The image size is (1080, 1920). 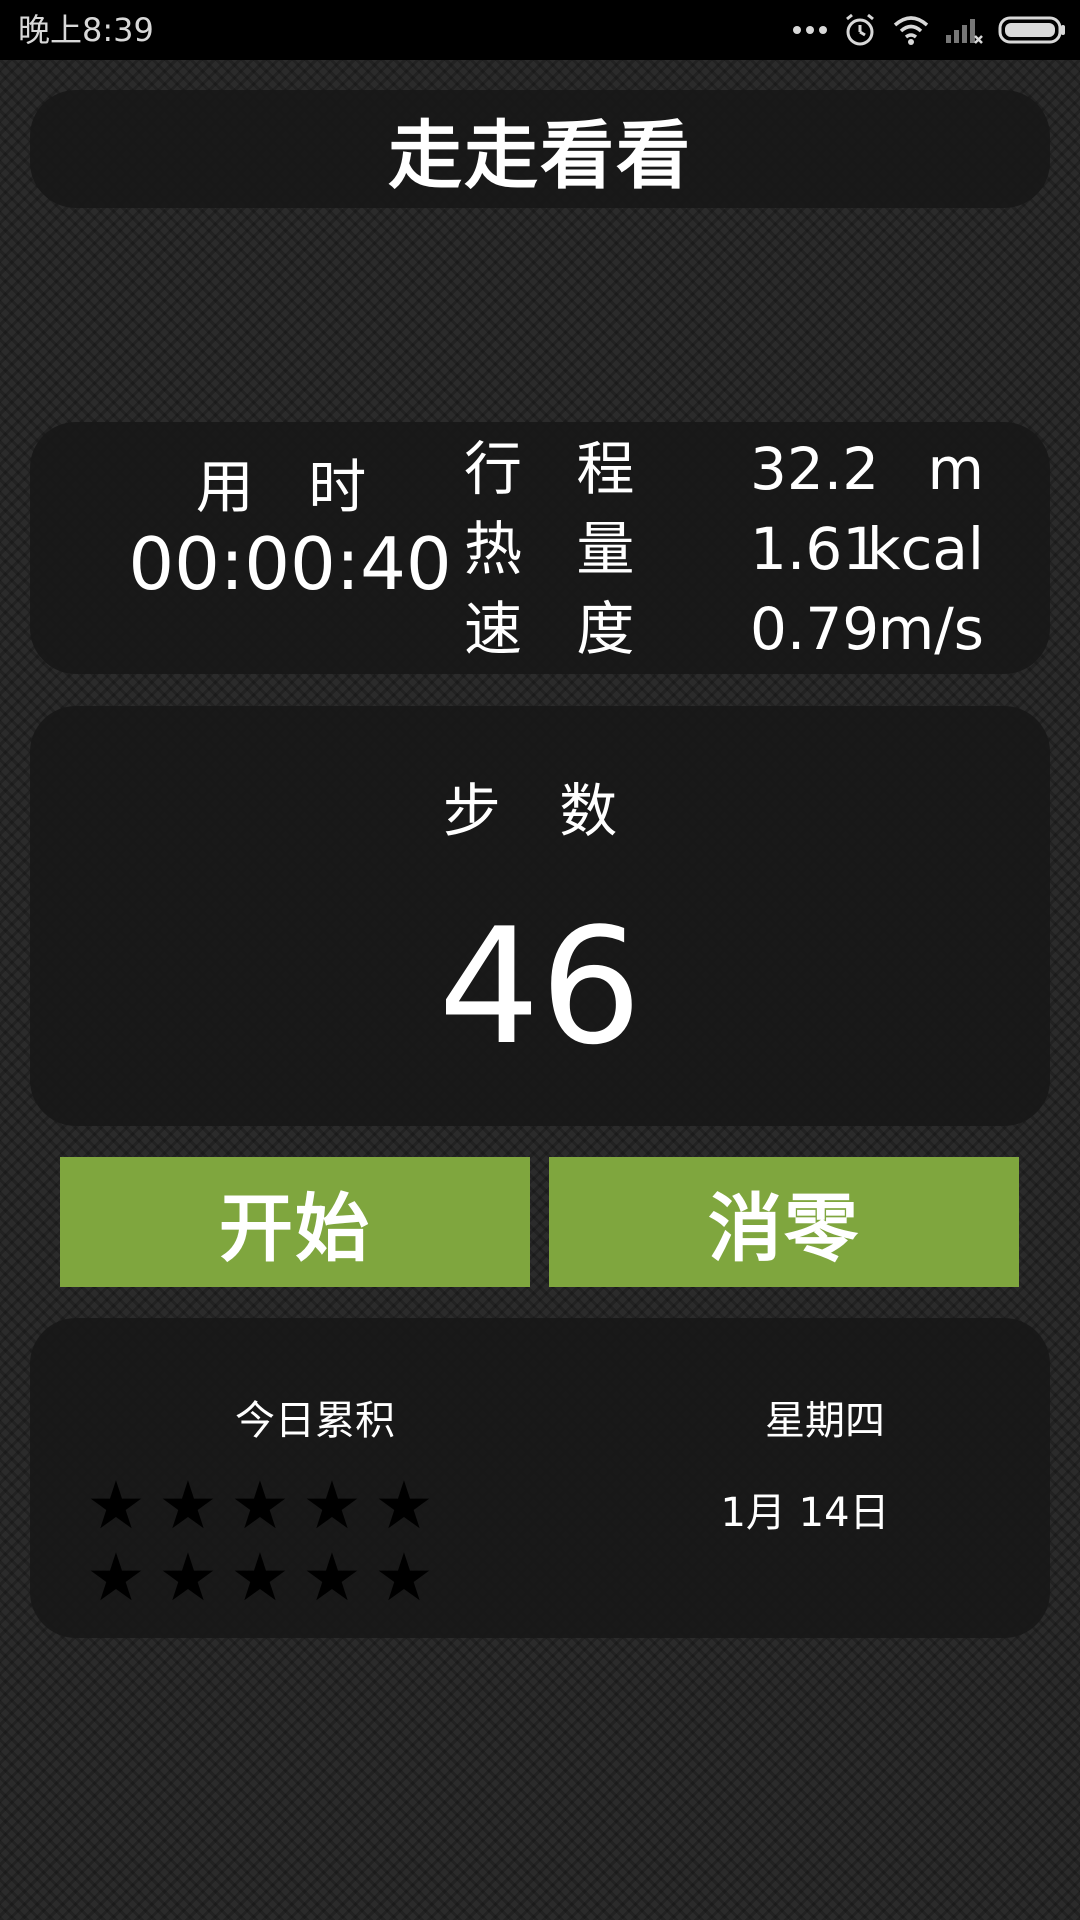 I want to click on speed-value: 0.79, so click(x=815, y=629).